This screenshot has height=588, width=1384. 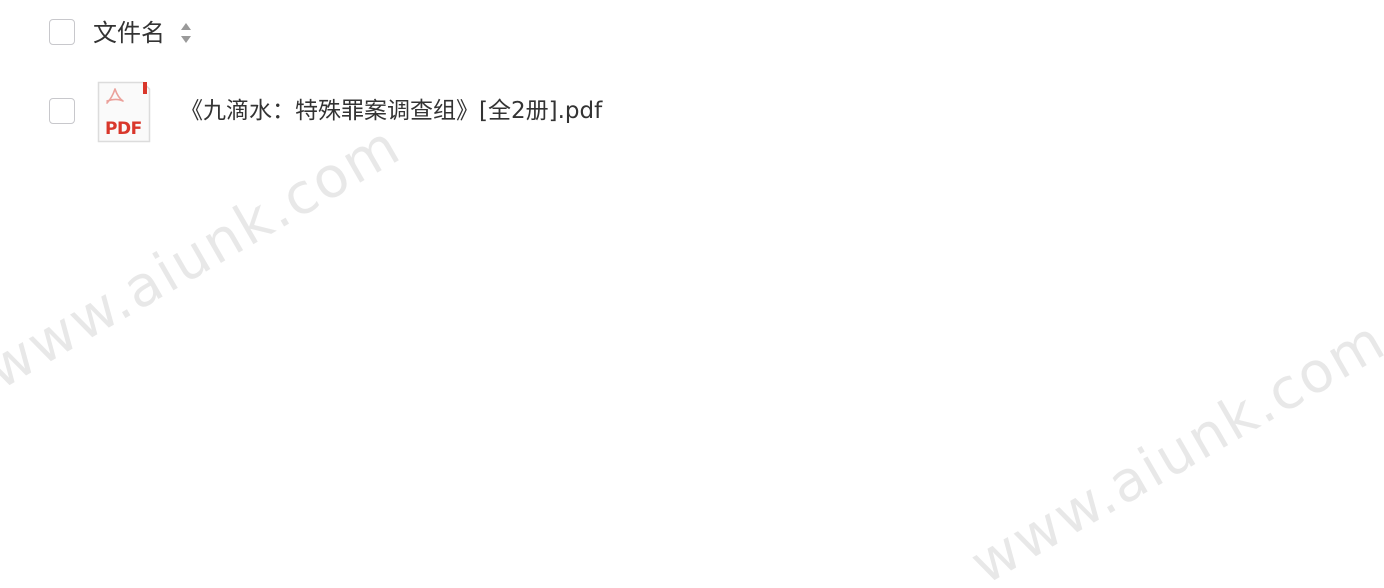 What do you see at coordinates (692, 33) in the screenshot?
I see `file-list-header: 文件名` at bounding box center [692, 33].